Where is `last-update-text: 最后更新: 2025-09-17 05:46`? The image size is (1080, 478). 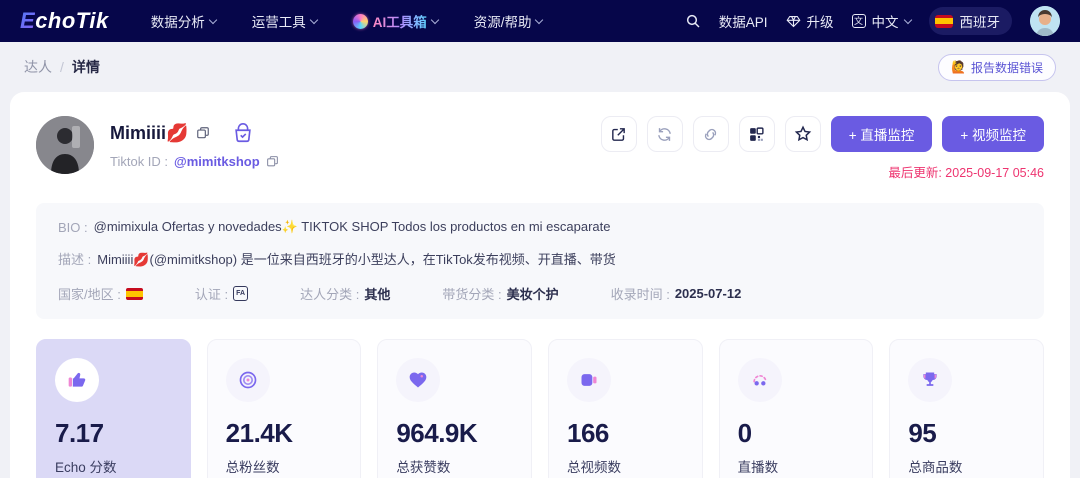 last-update-text: 最后更新: 2025-09-17 05:46 is located at coordinates (966, 173).